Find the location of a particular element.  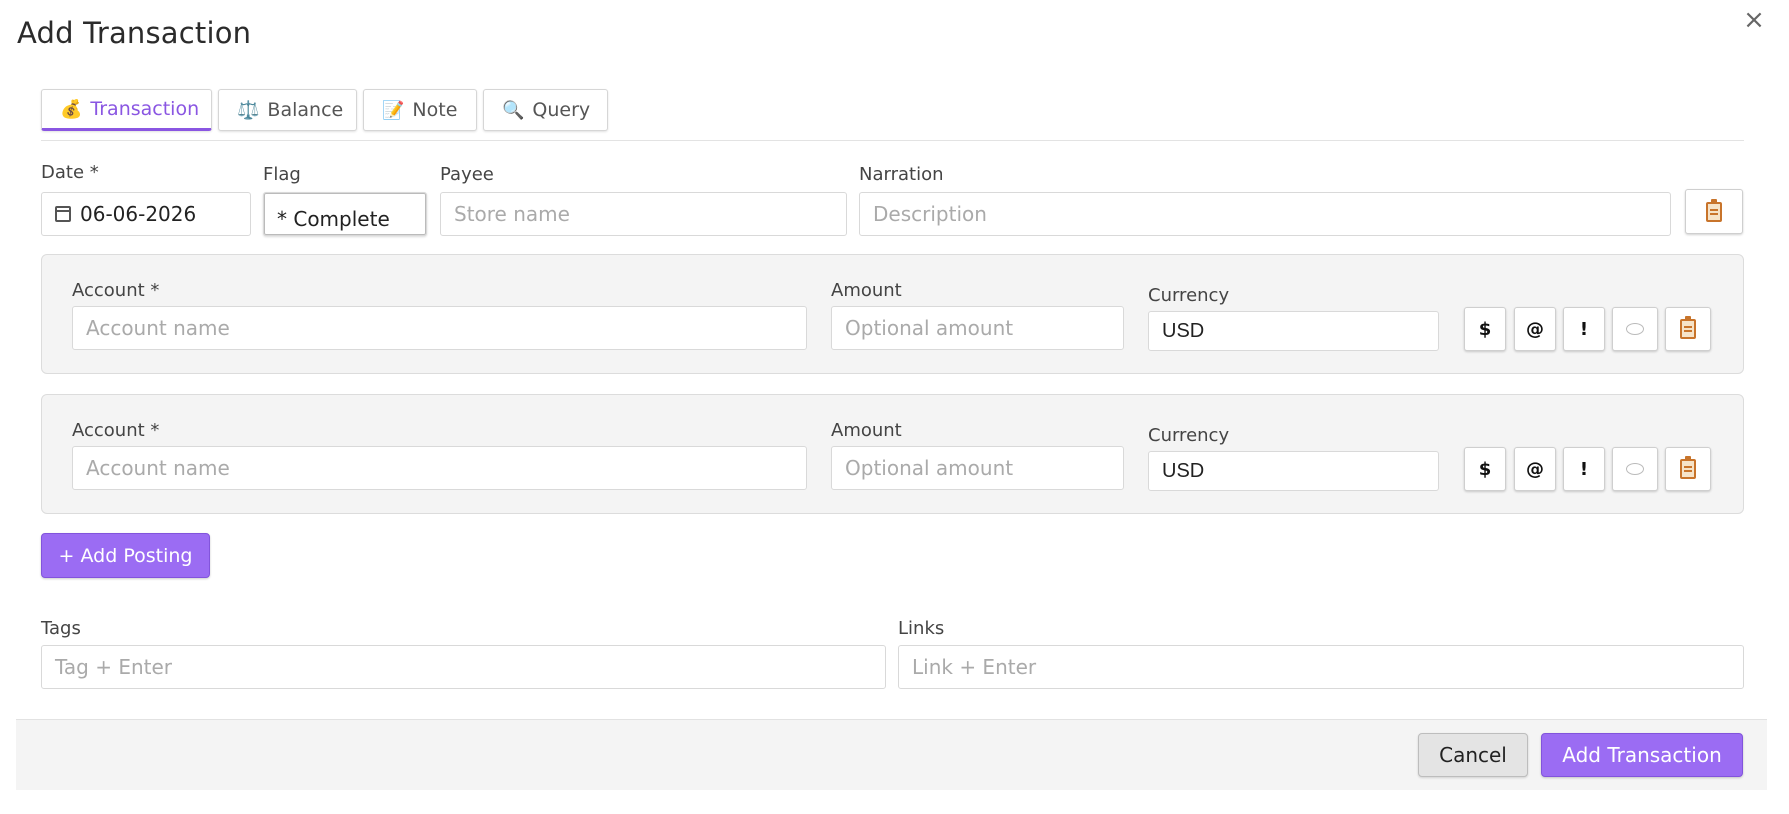

tab-divider is located at coordinates (892, 140).